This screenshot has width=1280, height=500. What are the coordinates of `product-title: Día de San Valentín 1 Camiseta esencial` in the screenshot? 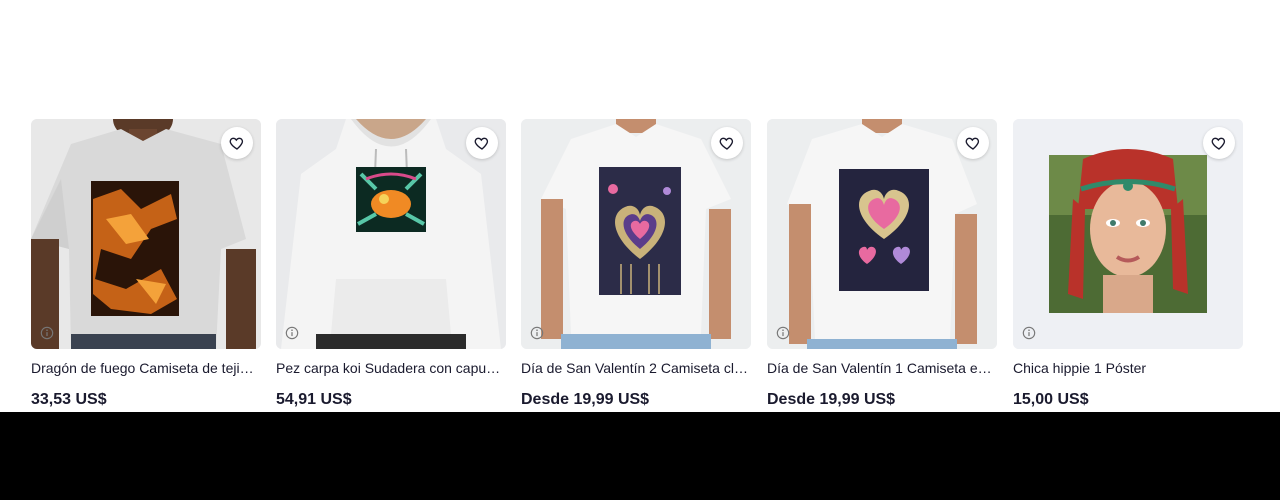 It's located at (882, 368).